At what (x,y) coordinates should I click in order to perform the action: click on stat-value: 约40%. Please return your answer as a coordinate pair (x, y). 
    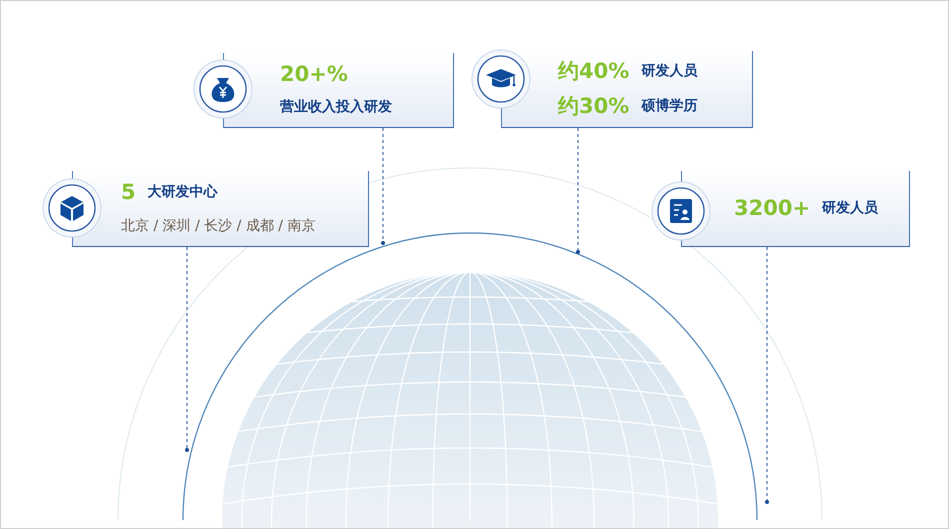
    Looking at the image, I should click on (594, 71).